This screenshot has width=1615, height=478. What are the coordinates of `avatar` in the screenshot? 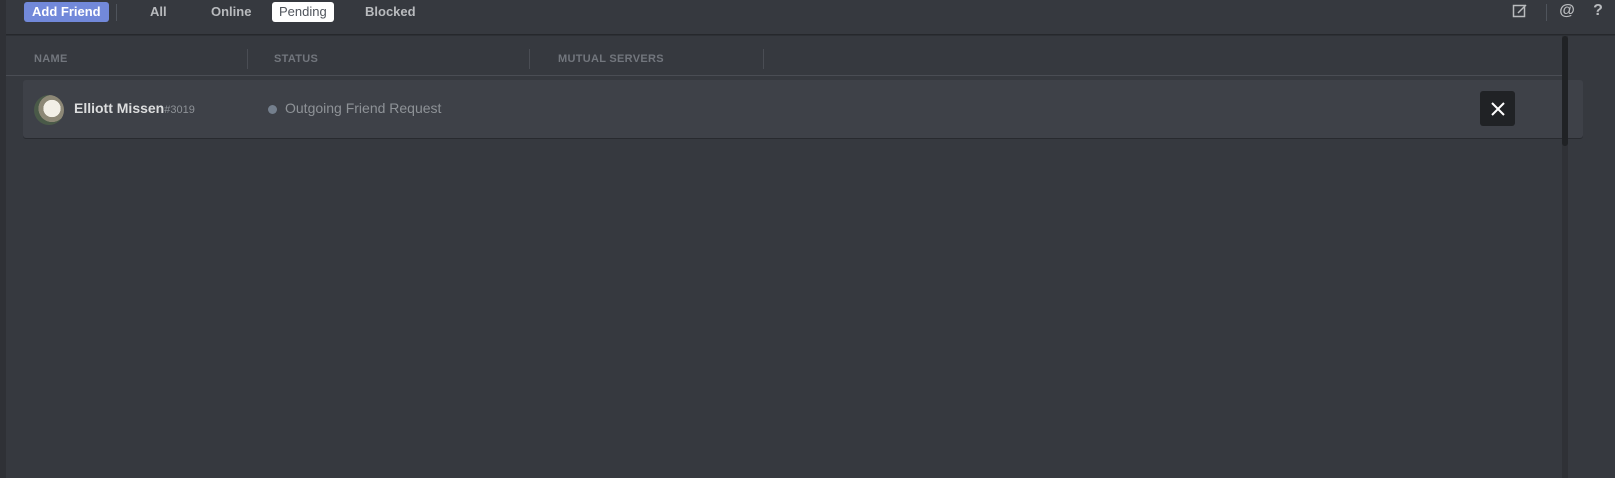 It's located at (49, 110).